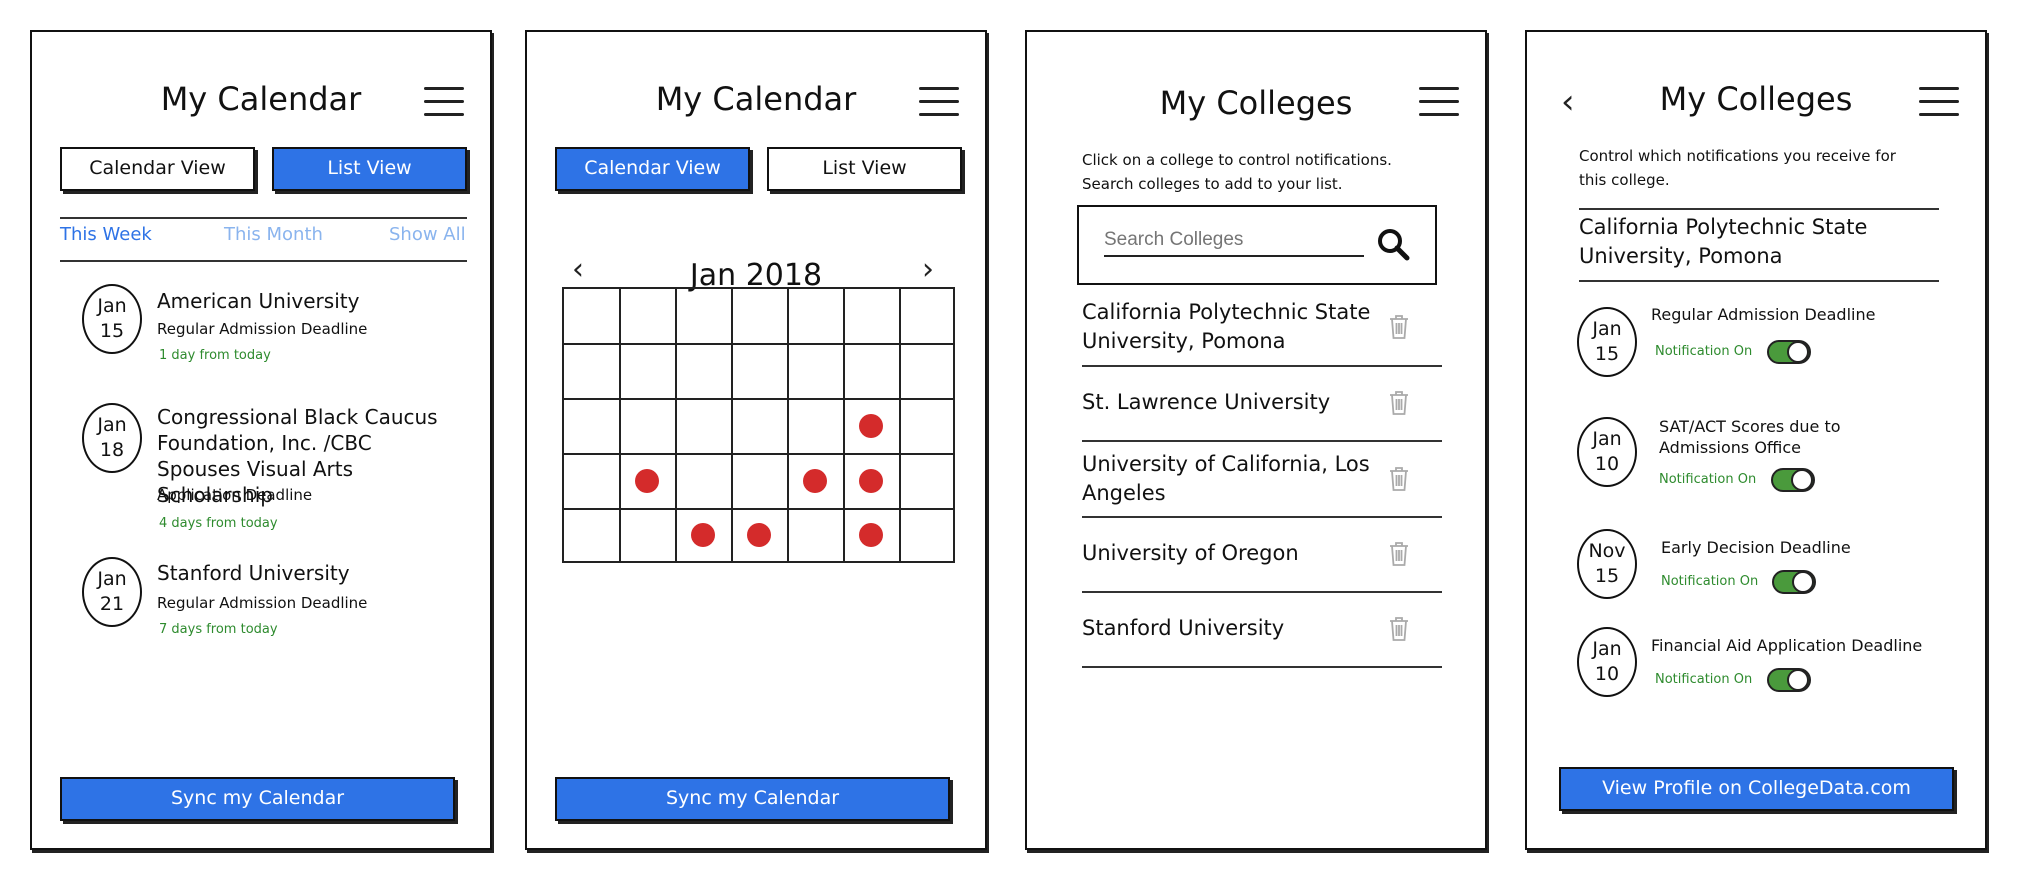 The width and height of the screenshot is (2017, 883). I want to click on event-subtitle: Application Deadline, so click(235, 495).